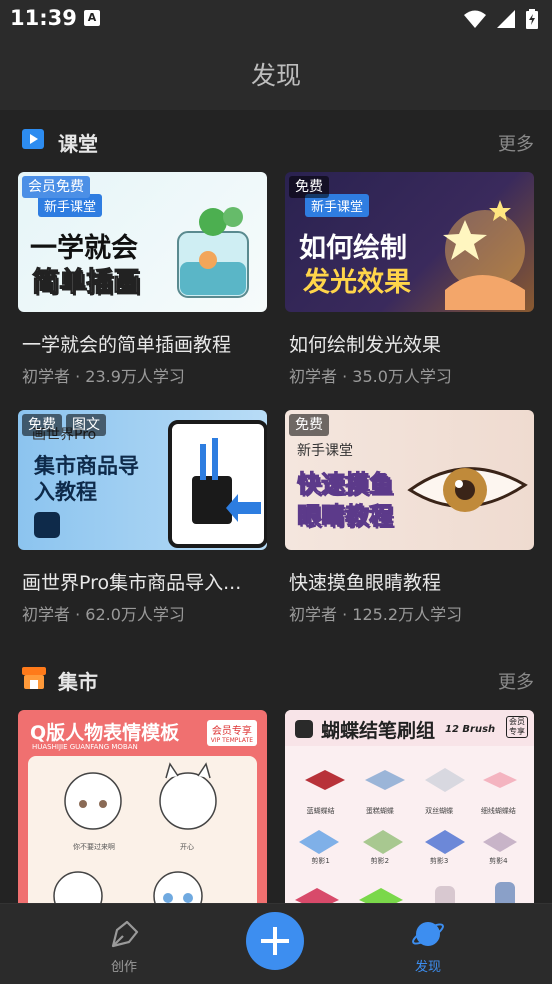 The height and width of the screenshot is (984, 552). What do you see at coordinates (103, 614) in the screenshot?
I see `course-meta: 初学者 · 62.0万人学习` at bounding box center [103, 614].